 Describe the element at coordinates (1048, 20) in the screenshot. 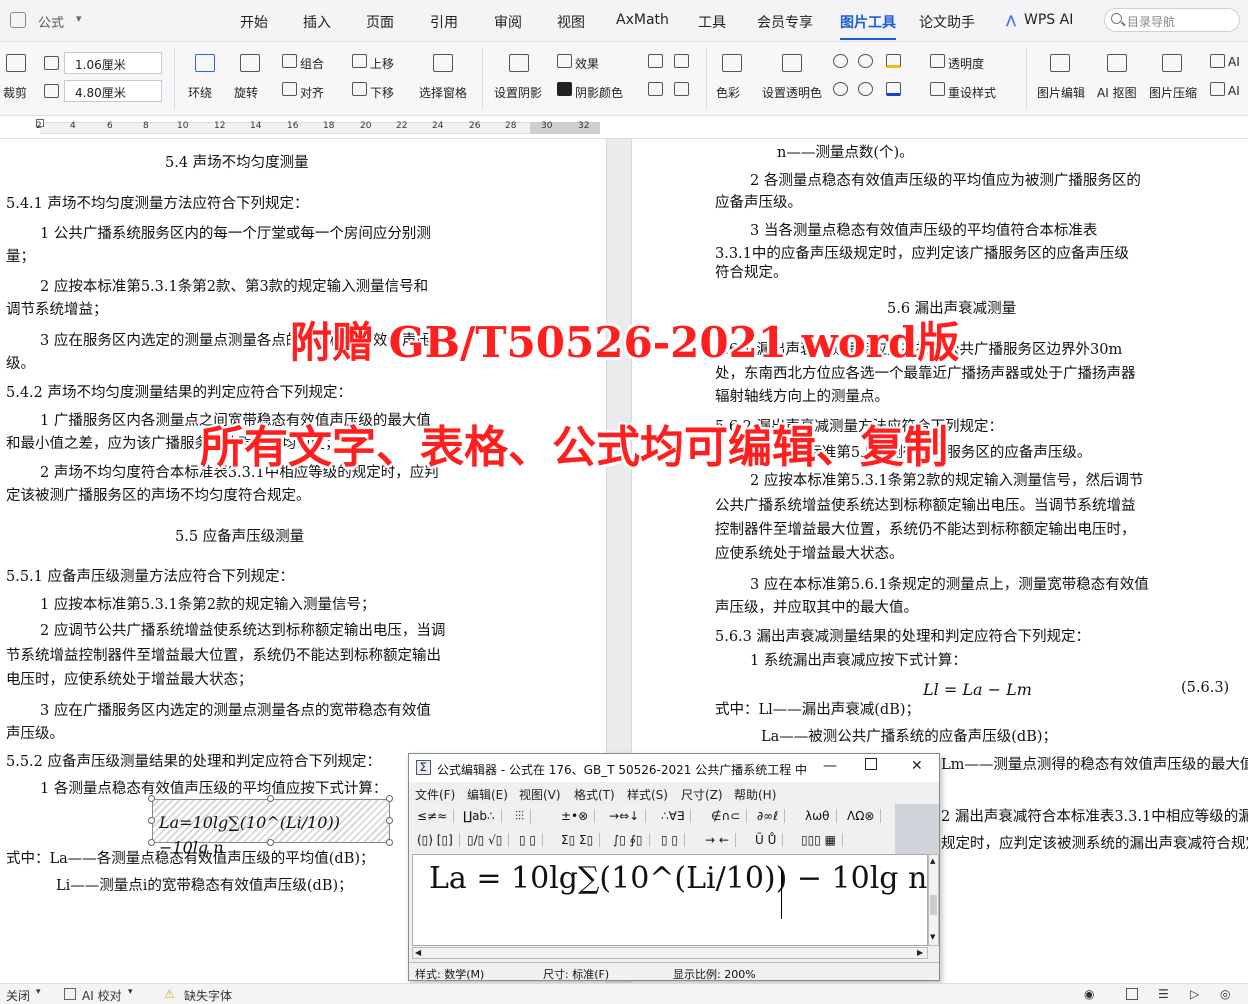

I see `tab-wps-ai: WPS AI` at that location.